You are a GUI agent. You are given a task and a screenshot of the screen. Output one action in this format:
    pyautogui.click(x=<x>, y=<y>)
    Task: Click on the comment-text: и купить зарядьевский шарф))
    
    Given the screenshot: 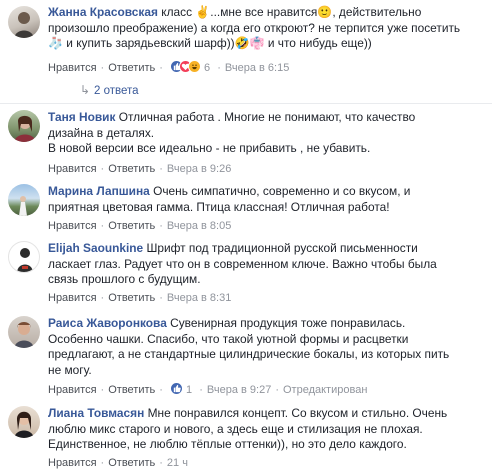 What is the action you would take?
    pyautogui.click(x=148, y=43)
    